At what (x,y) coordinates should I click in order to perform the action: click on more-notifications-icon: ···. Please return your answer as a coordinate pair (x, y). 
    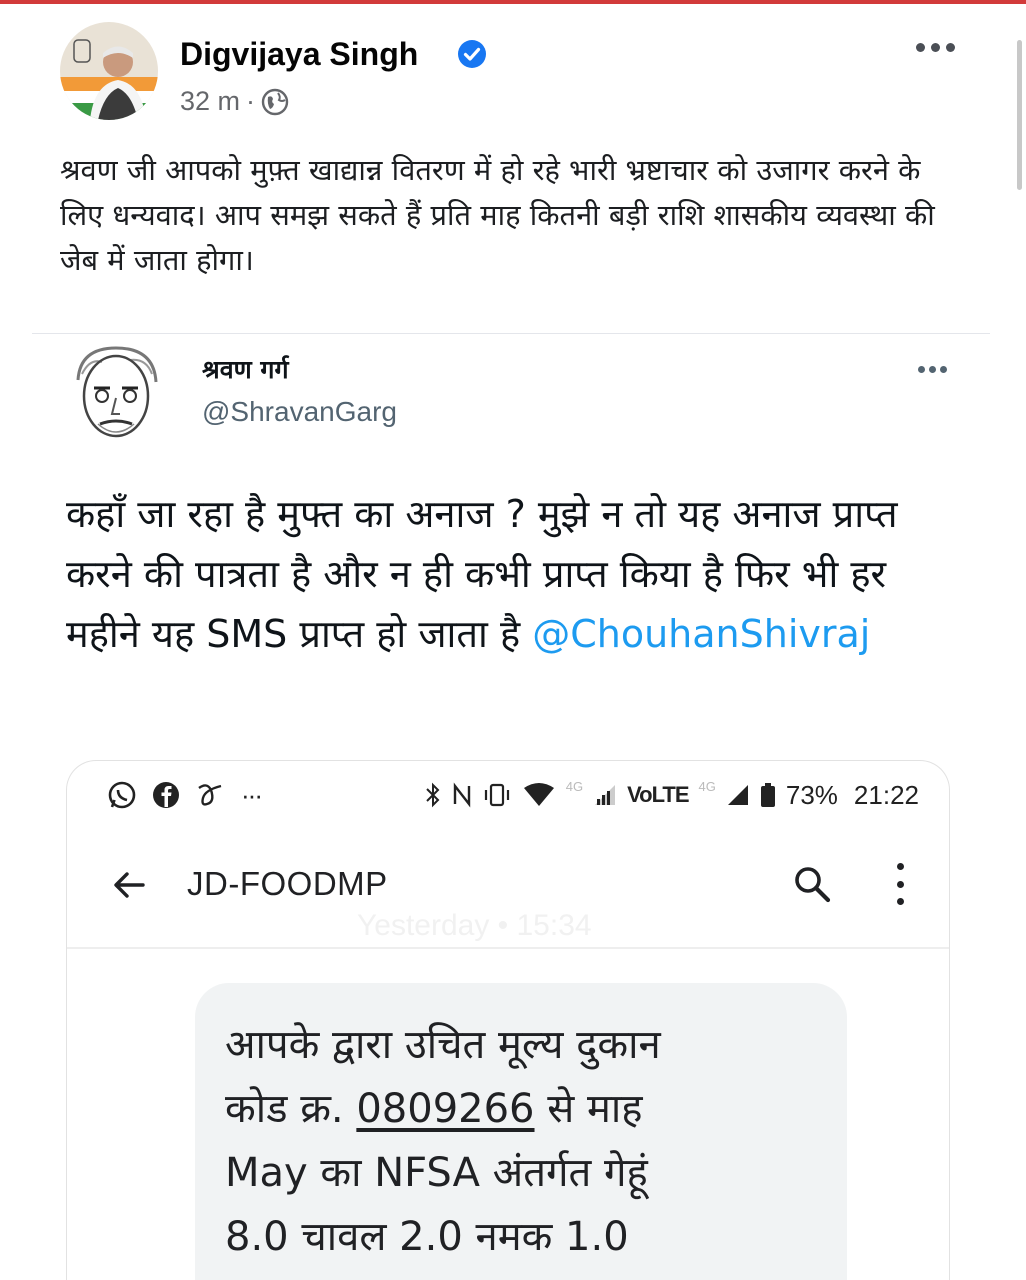
    Looking at the image, I should click on (252, 794).